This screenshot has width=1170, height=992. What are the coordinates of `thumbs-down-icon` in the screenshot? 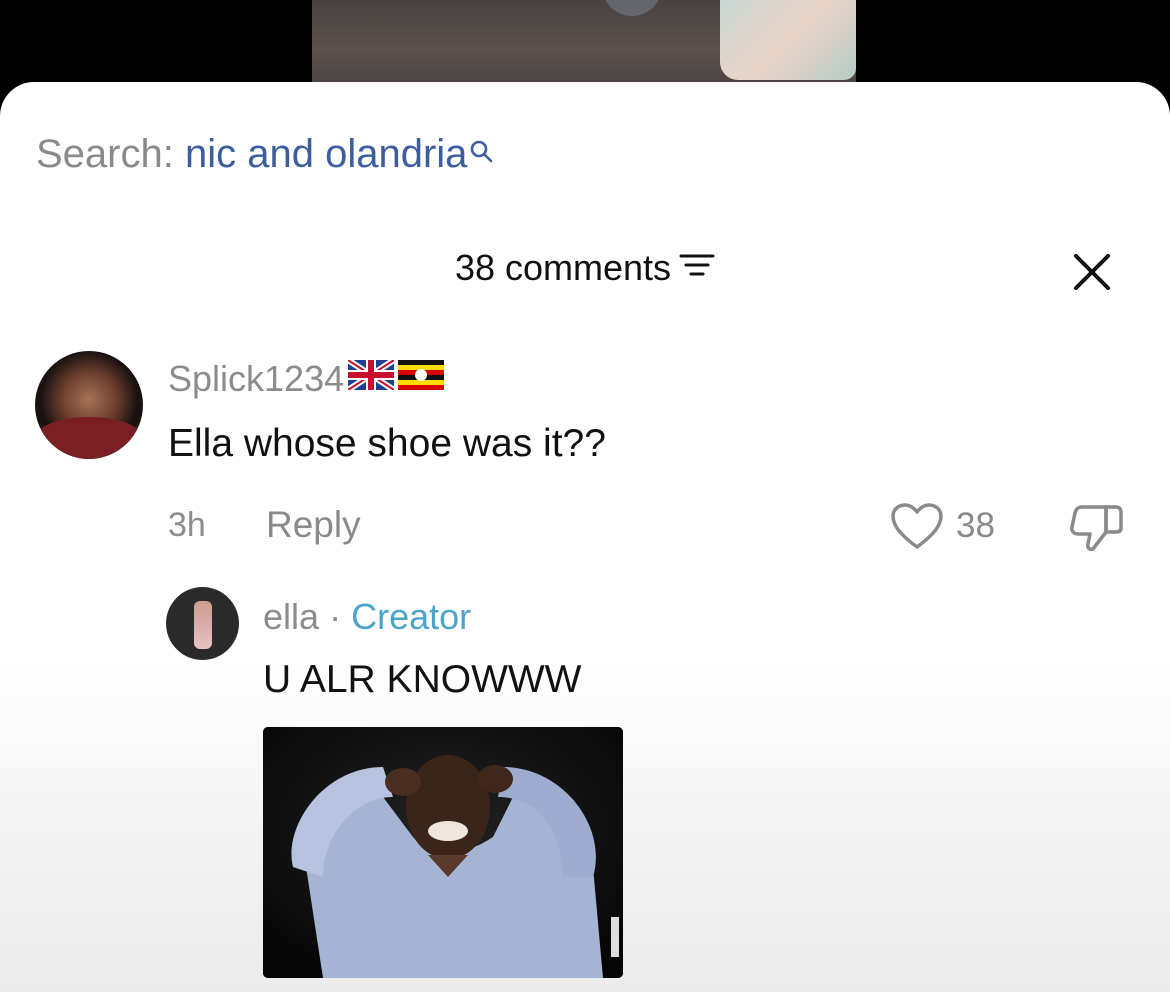 It's located at (1096, 527).